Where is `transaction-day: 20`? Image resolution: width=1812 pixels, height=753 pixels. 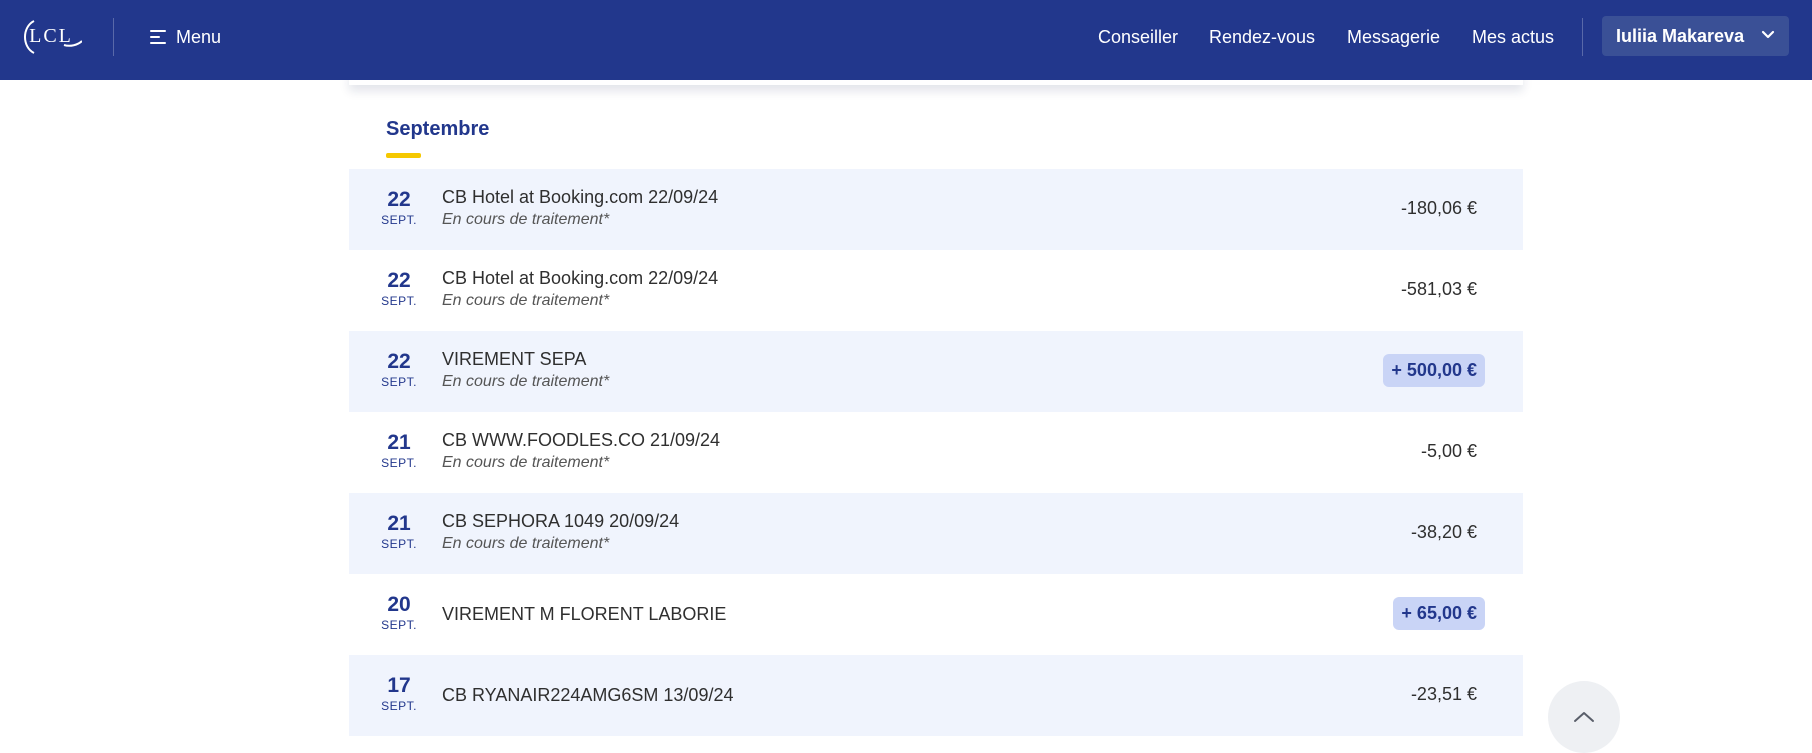 transaction-day: 20 is located at coordinates (399, 604).